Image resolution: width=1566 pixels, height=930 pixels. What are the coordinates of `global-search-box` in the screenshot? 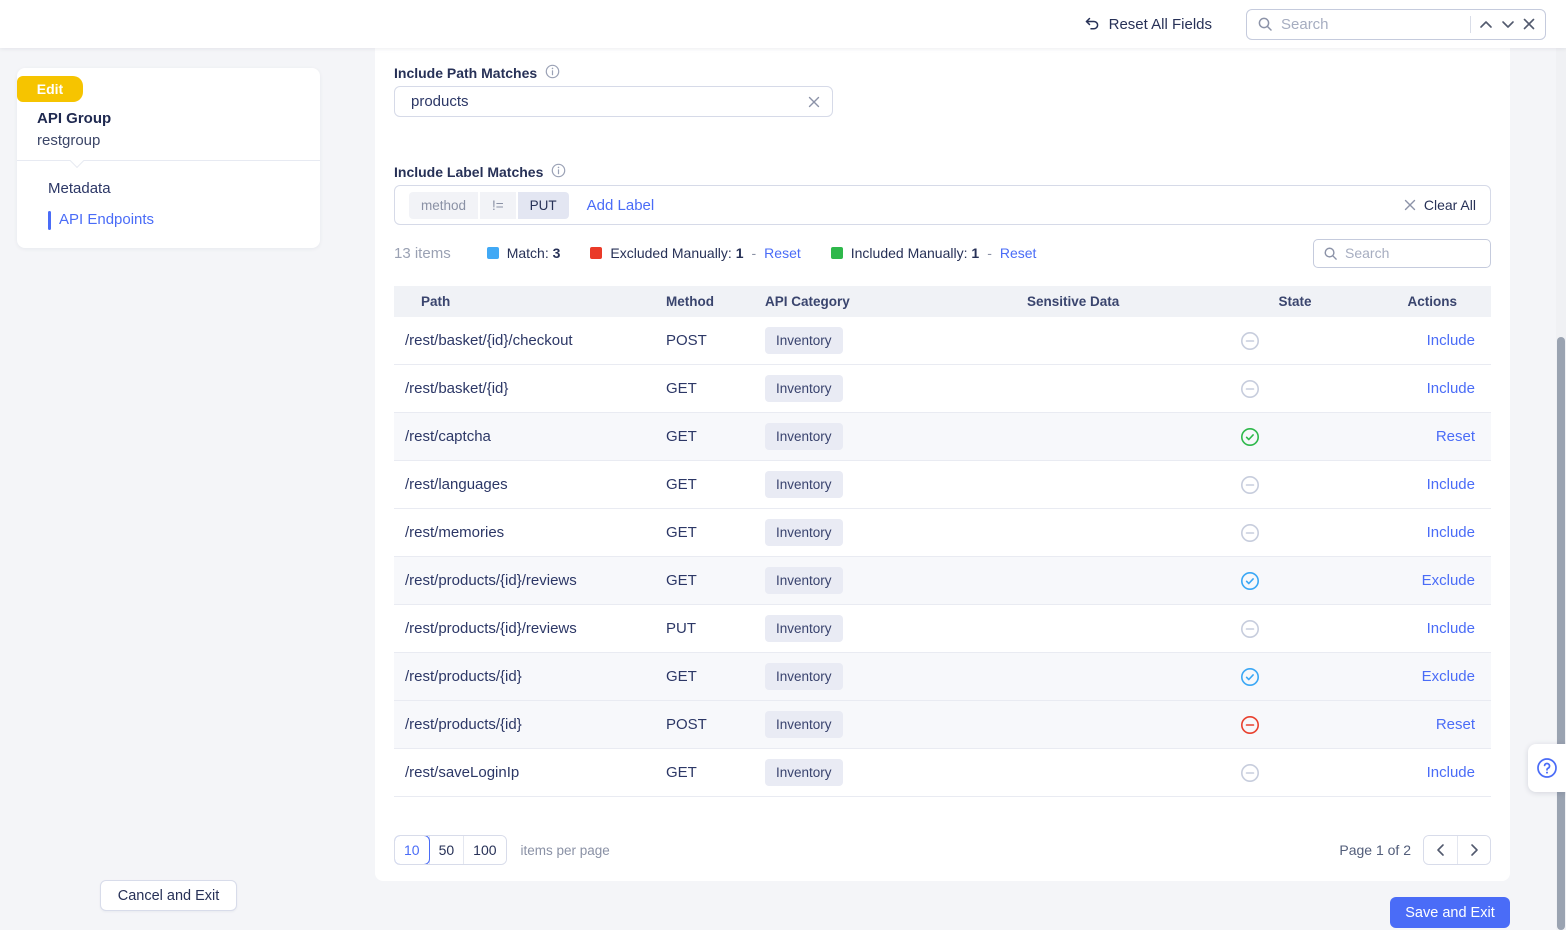 It's located at (1396, 24).